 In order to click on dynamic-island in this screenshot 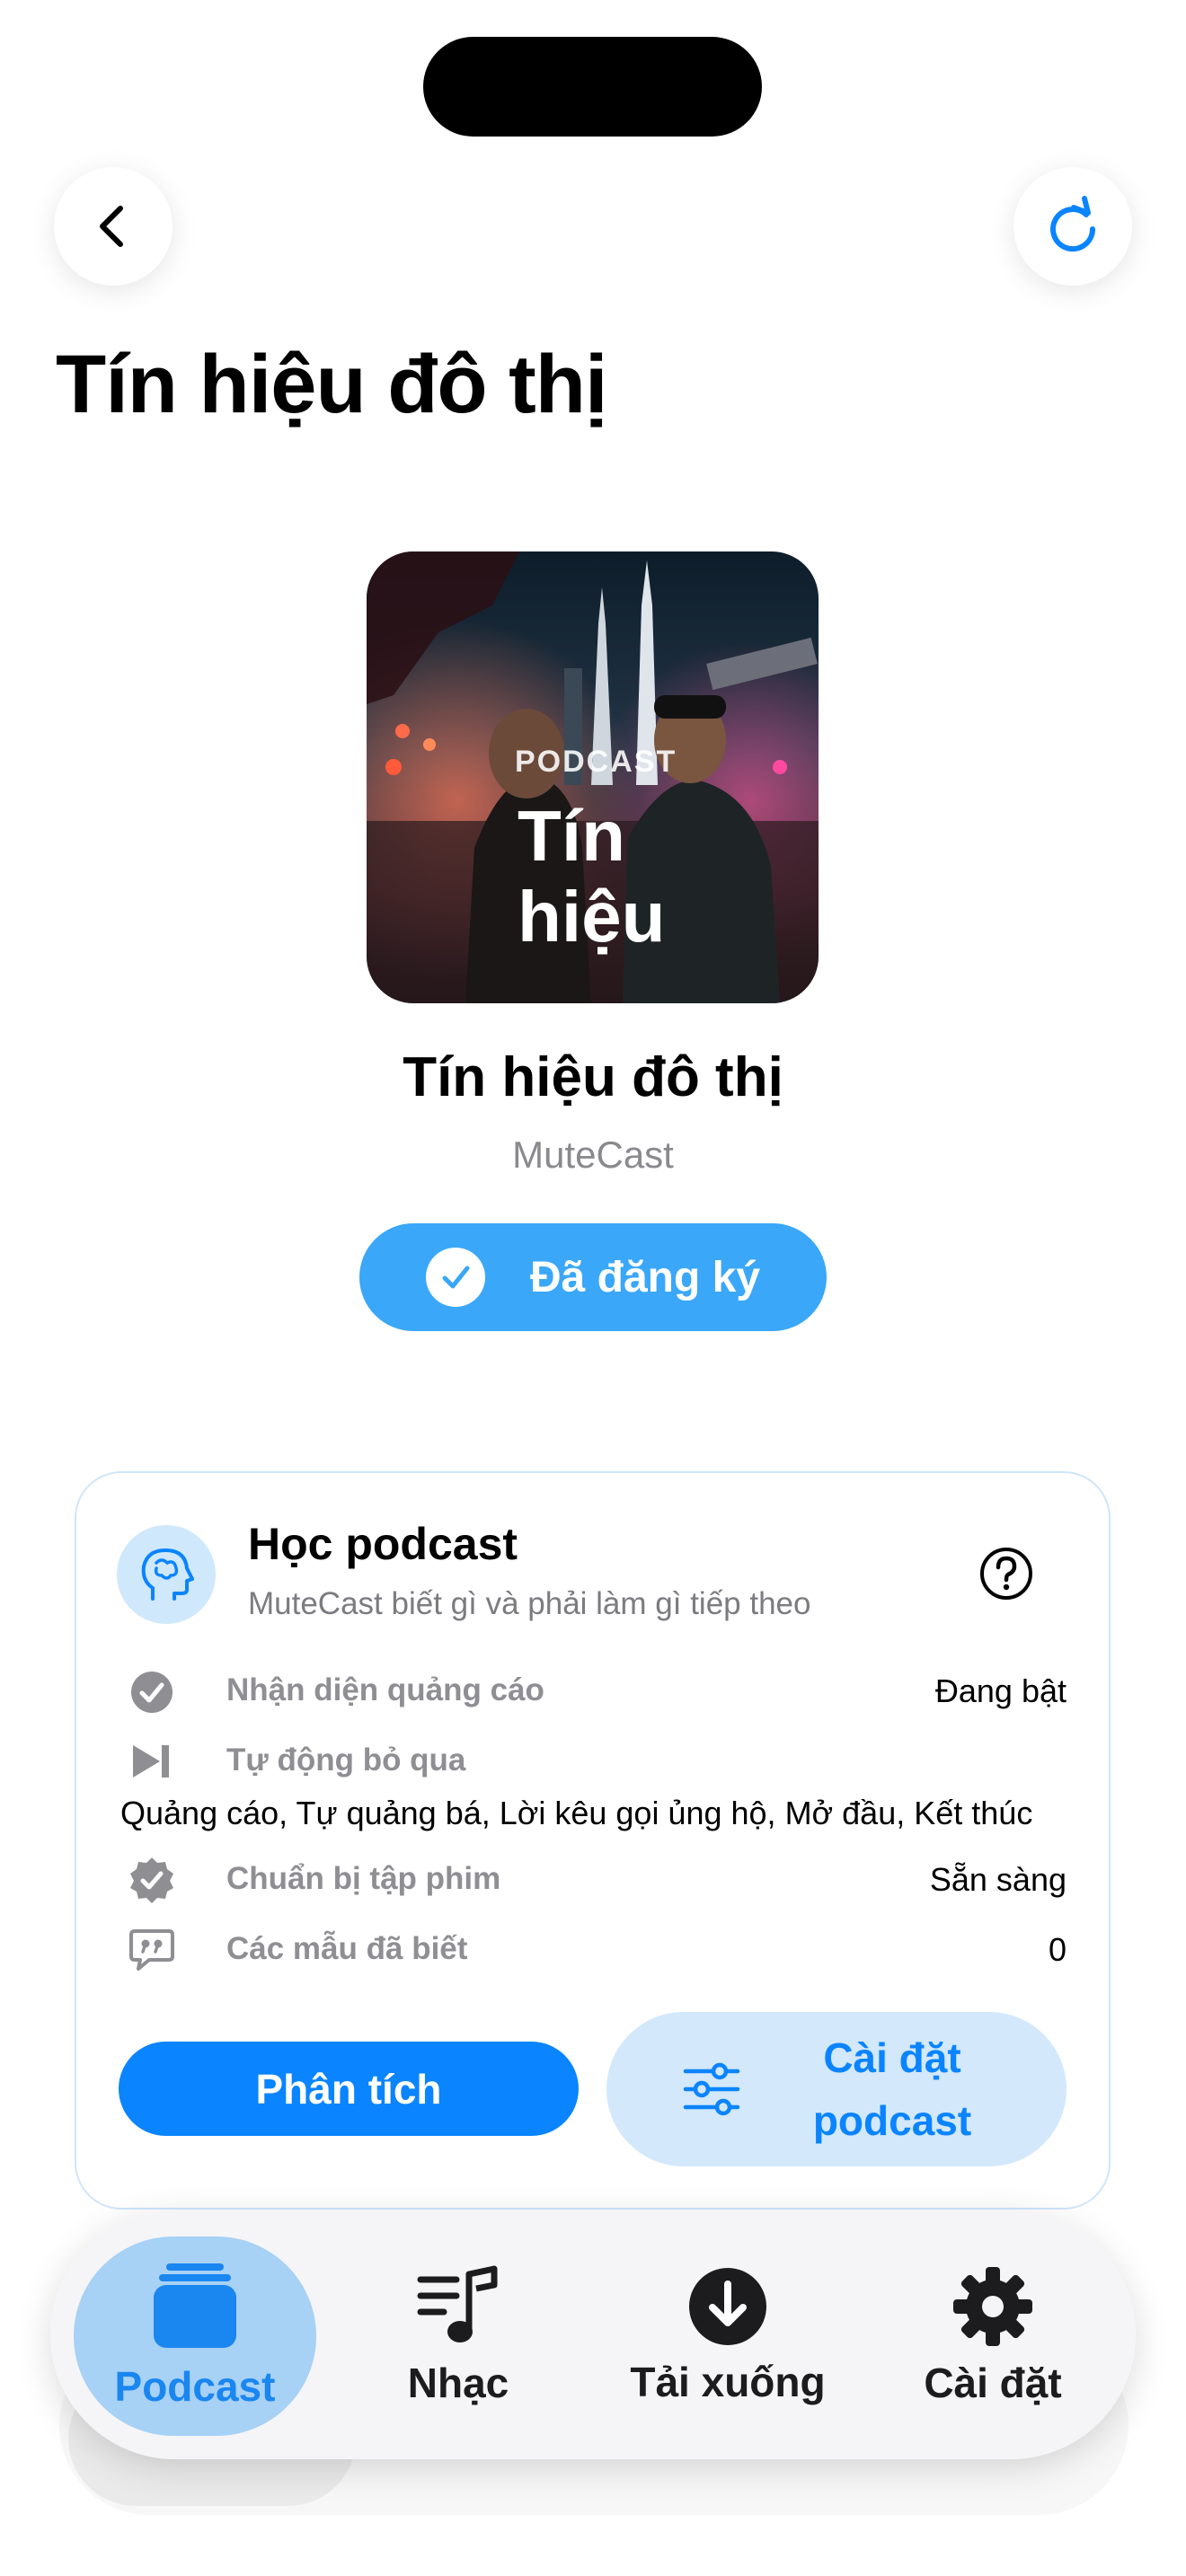, I will do `click(592, 87)`.